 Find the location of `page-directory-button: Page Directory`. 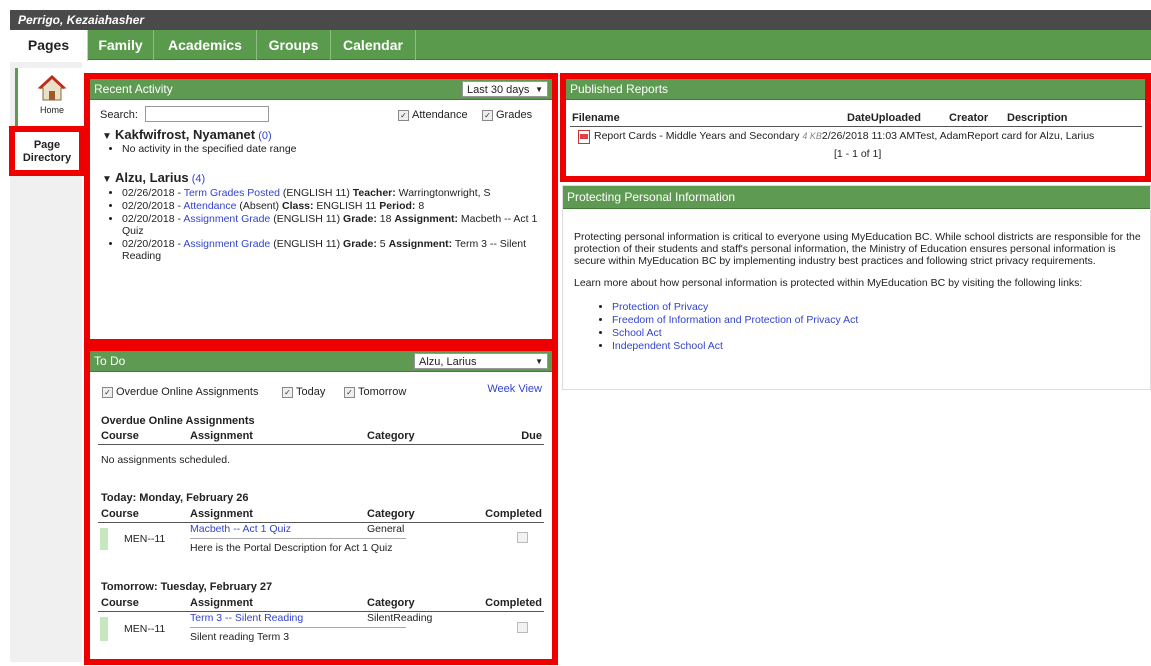

page-directory-button: Page Directory is located at coordinates (47, 151).